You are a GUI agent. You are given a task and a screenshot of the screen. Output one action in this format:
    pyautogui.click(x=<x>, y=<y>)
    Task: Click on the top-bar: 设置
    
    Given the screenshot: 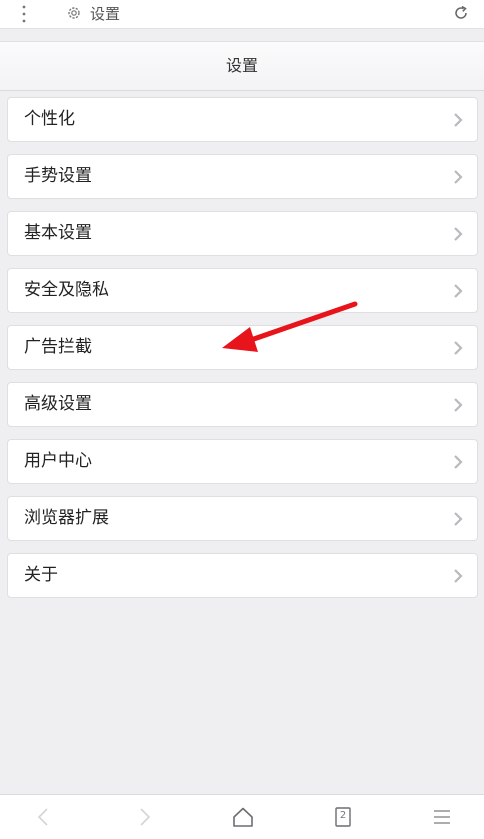 What is the action you would take?
    pyautogui.click(x=242, y=14)
    